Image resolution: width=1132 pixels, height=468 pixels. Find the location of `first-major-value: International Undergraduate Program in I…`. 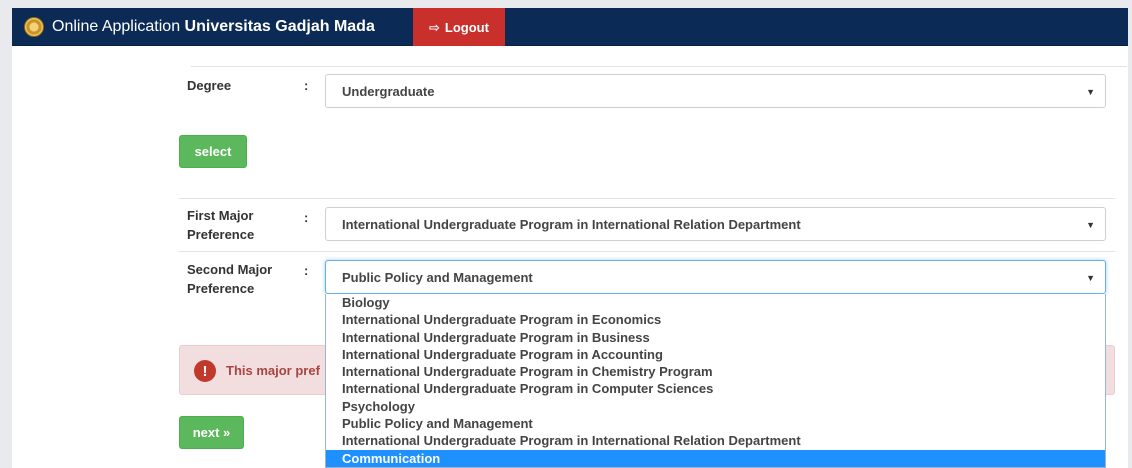

first-major-value: International Undergraduate Program in I… is located at coordinates (571, 224).